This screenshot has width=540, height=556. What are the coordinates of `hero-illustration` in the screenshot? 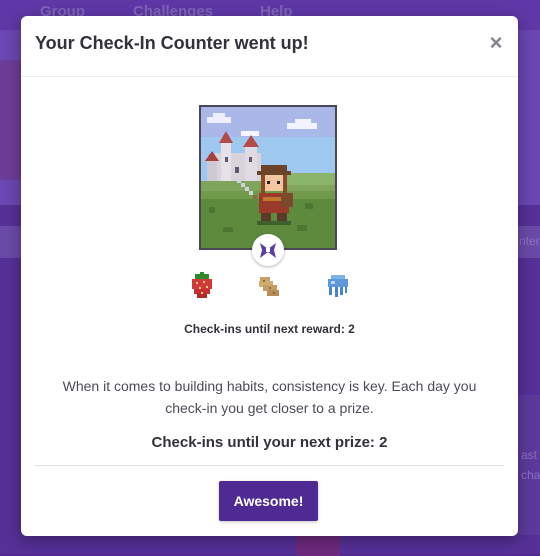 It's located at (268, 177).